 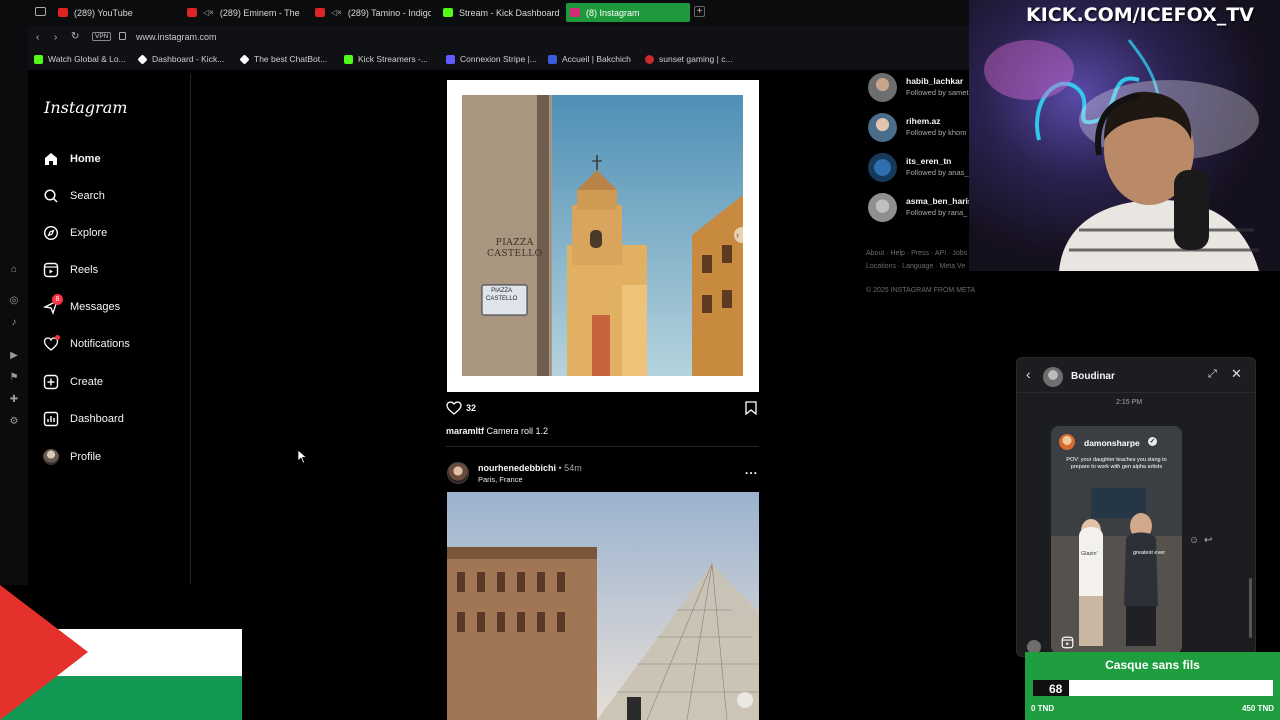 What do you see at coordinates (86, 457) in the screenshot?
I see `nav-label: Profile` at bounding box center [86, 457].